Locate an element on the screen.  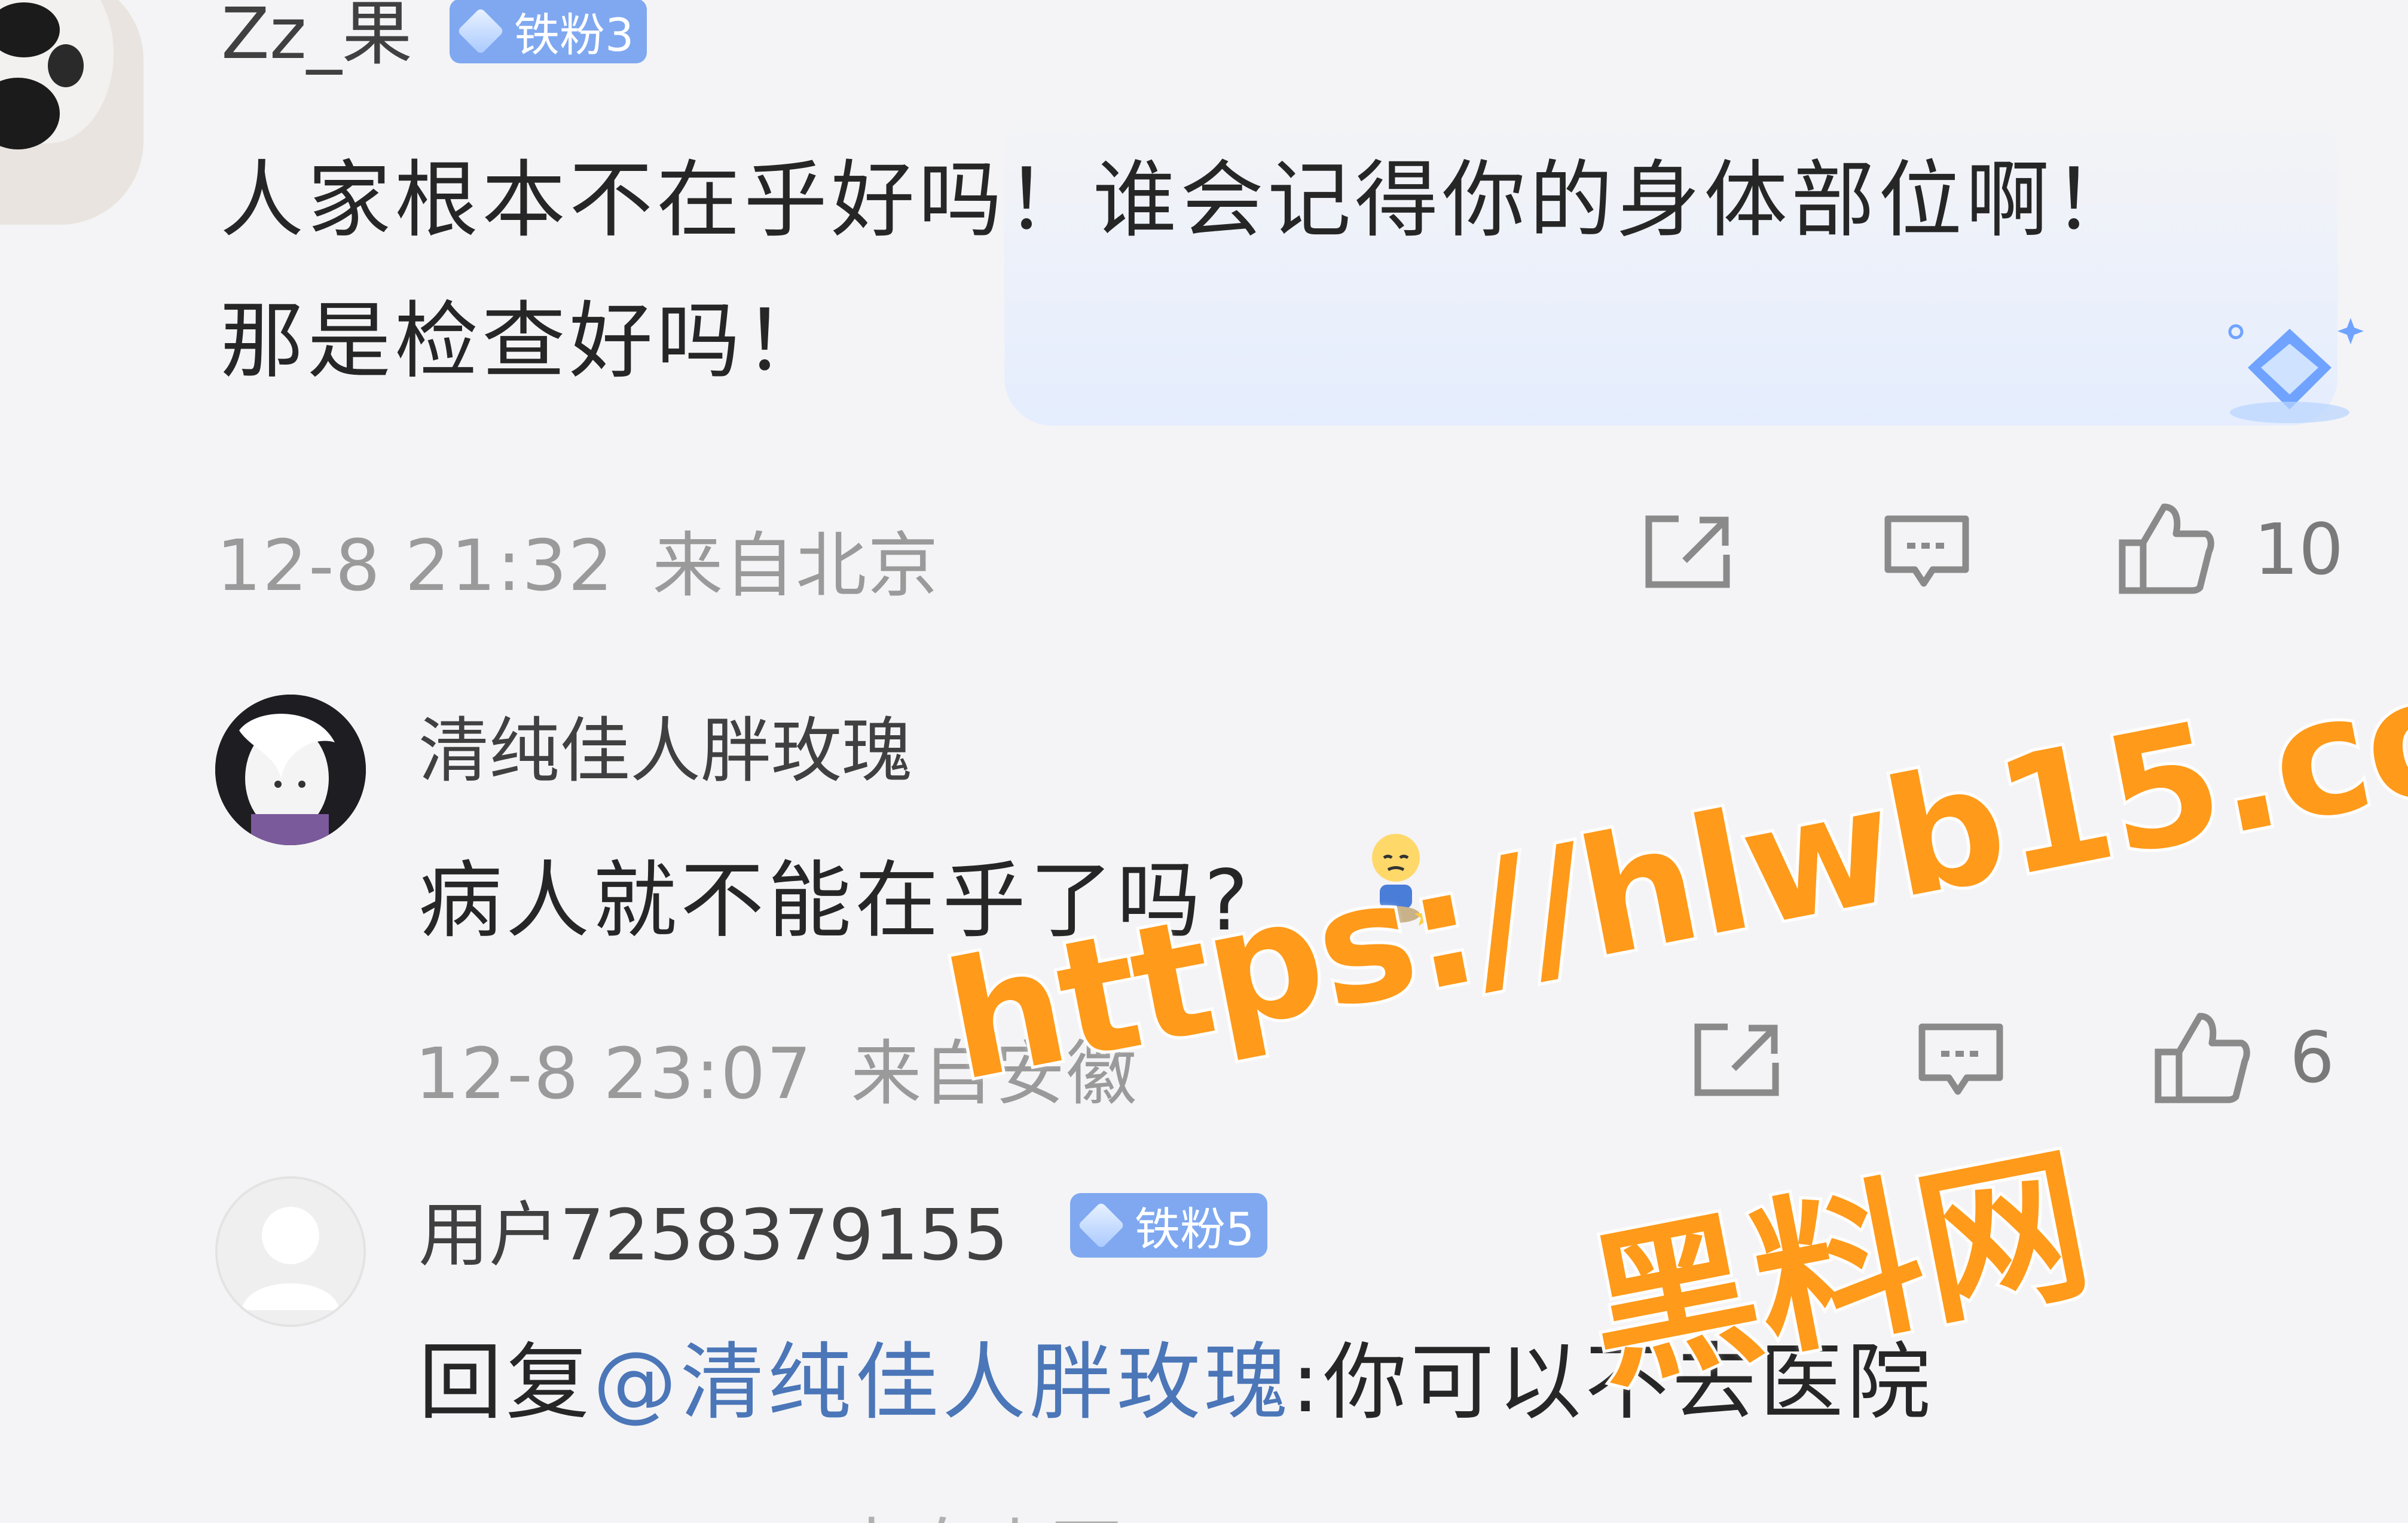
comment-text: 人家根本不在乎好吗！谁会记得你的身体部位啊！ is located at coordinates (1180, 200).